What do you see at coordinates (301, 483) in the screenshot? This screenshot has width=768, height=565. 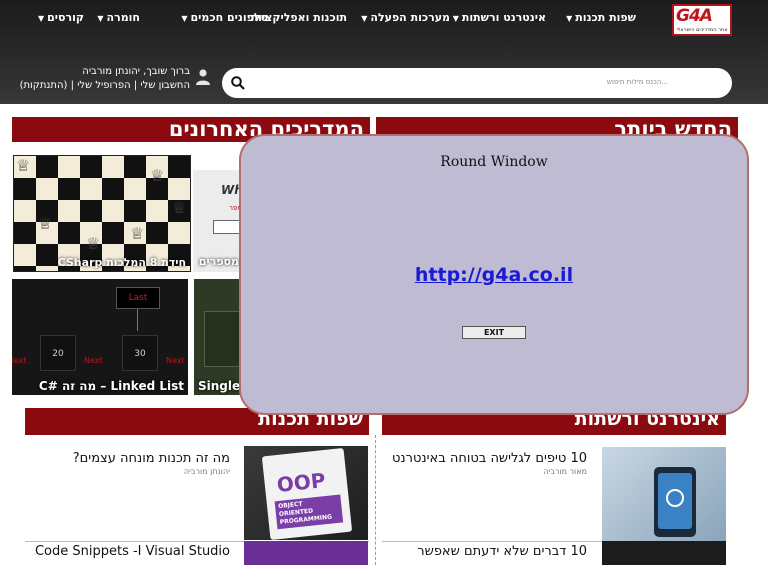 I see `thumb-title: OOP` at bounding box center [301, 483].